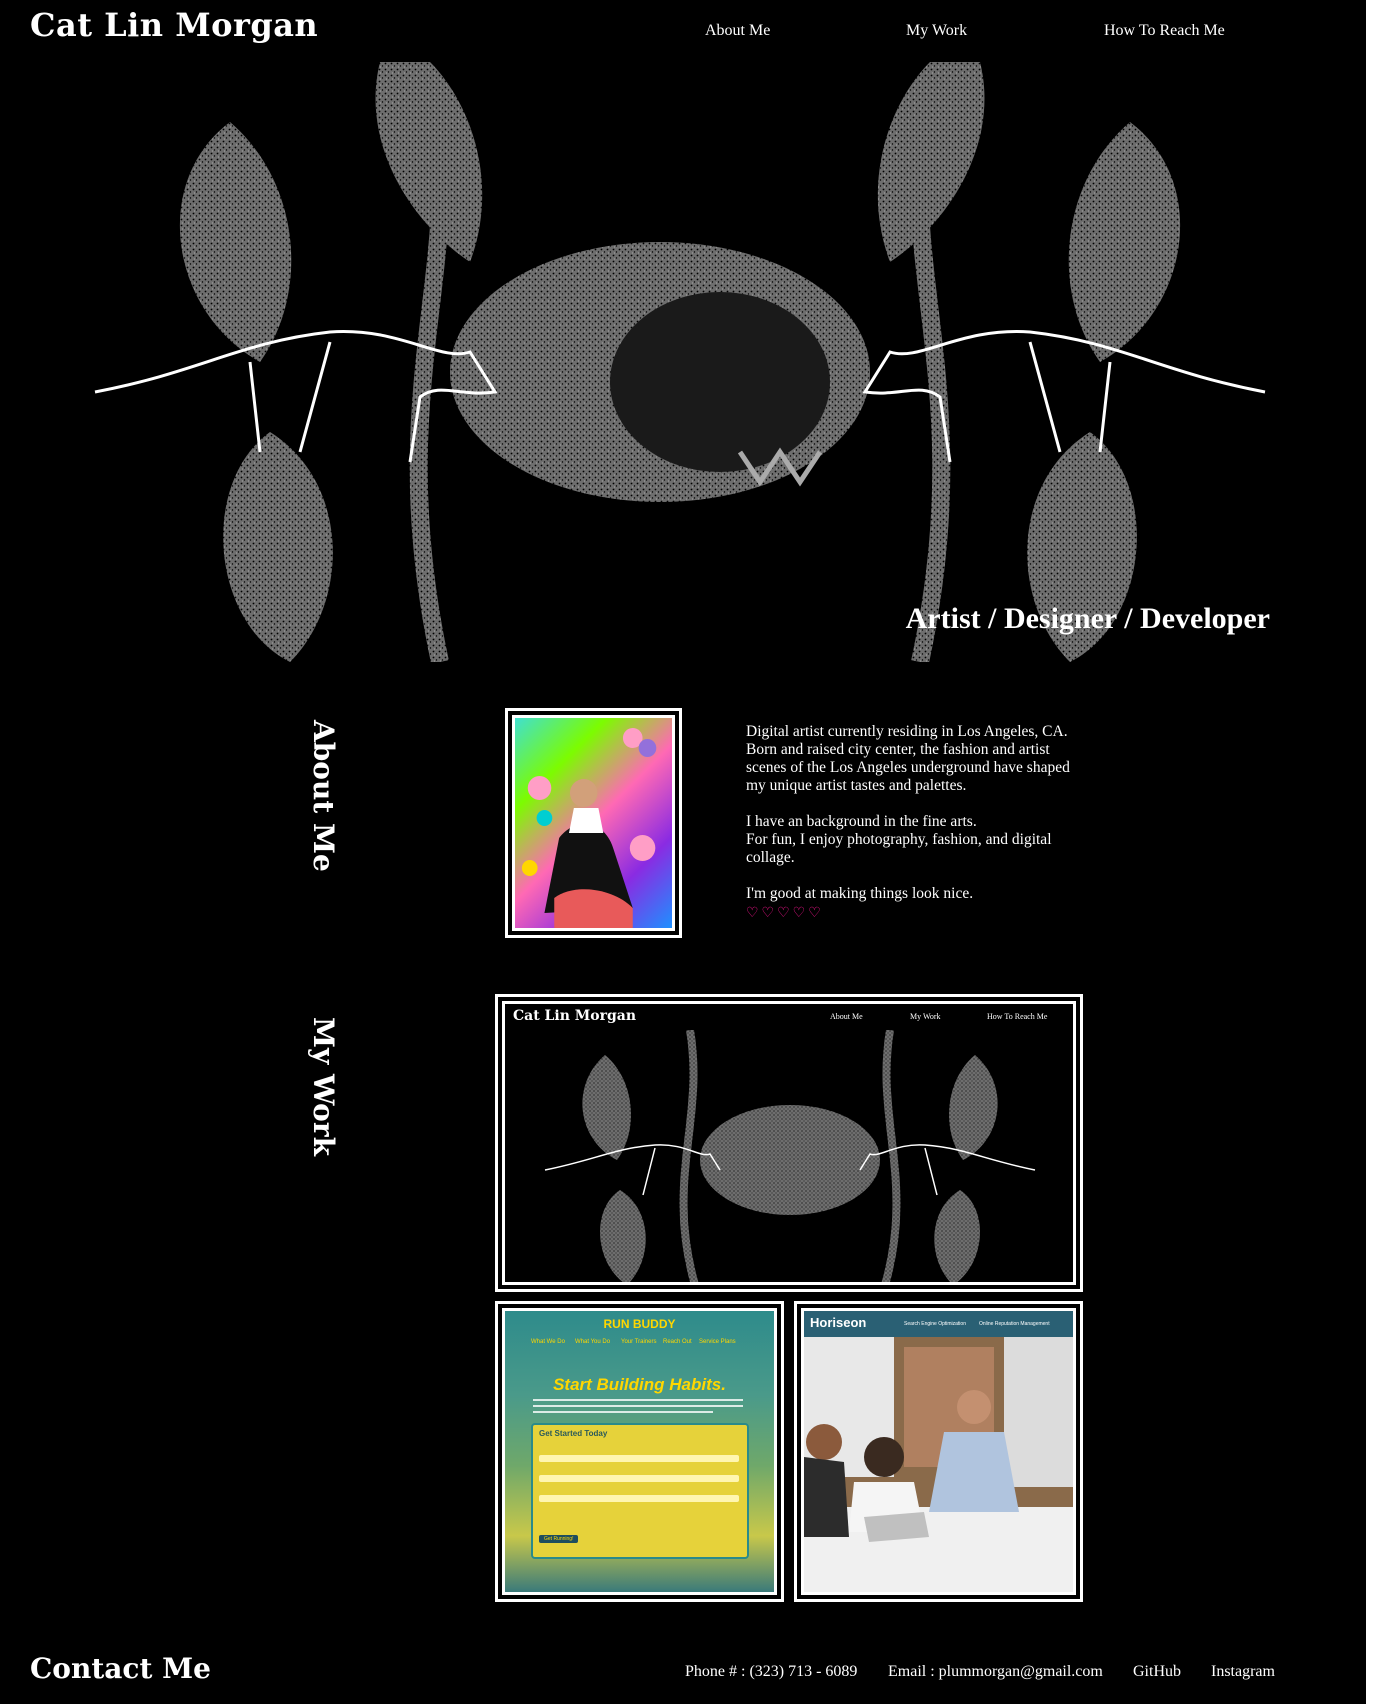  What do you see at coordinates (1164, 31) in the screenshot?
I see `nav-how-to-reach-me: How To Reach Me` at bounding box center [1164, 31].